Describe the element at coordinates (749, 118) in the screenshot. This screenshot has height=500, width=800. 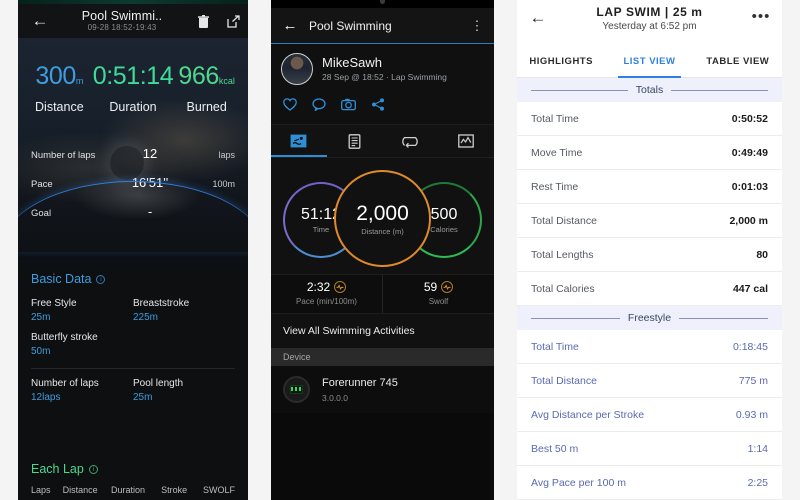
I see `row-value: 0:50:52` at that location.